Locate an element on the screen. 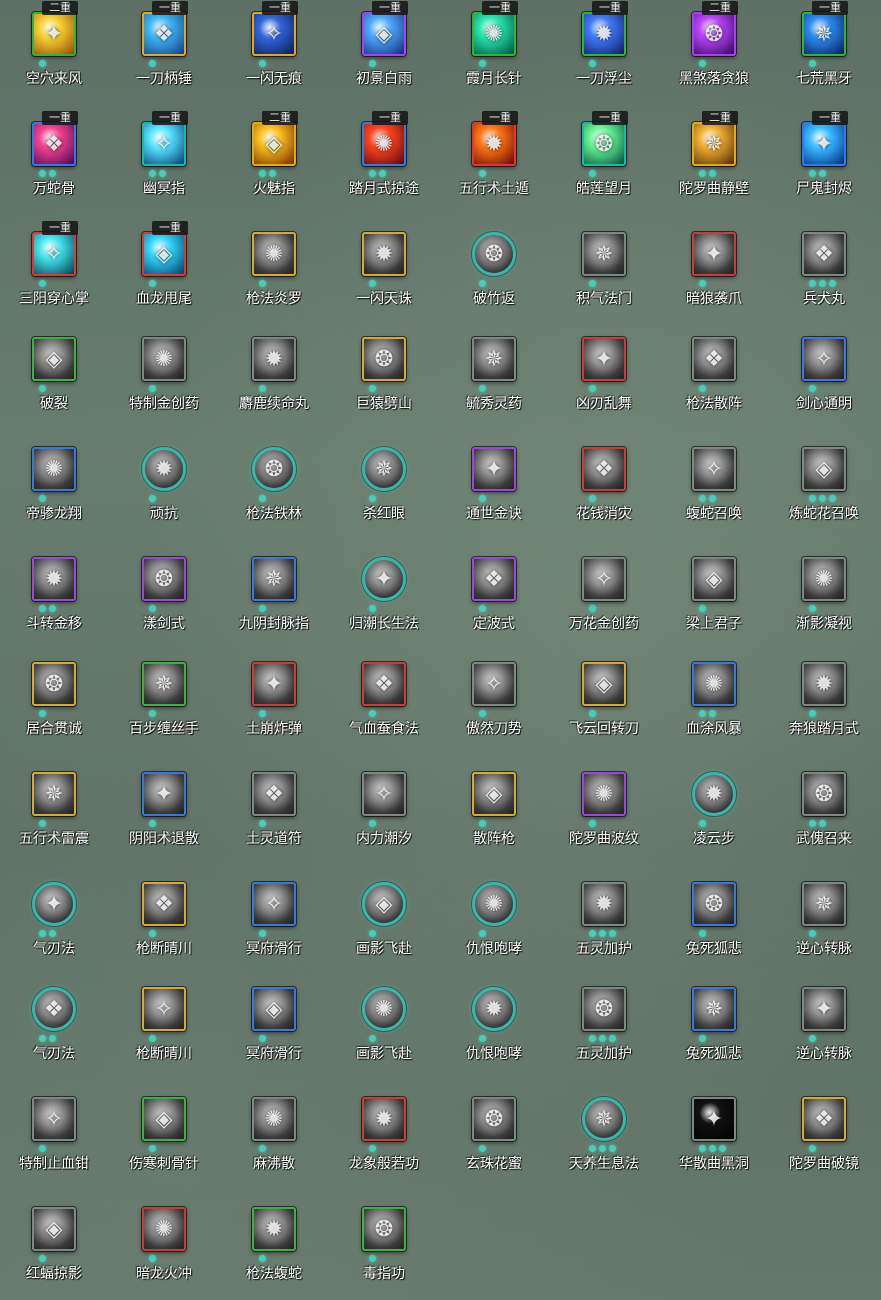 The height and width of the screenshot is (1300, 881). sword-wave-icon: ❂ is located at coordinates (164, 579).